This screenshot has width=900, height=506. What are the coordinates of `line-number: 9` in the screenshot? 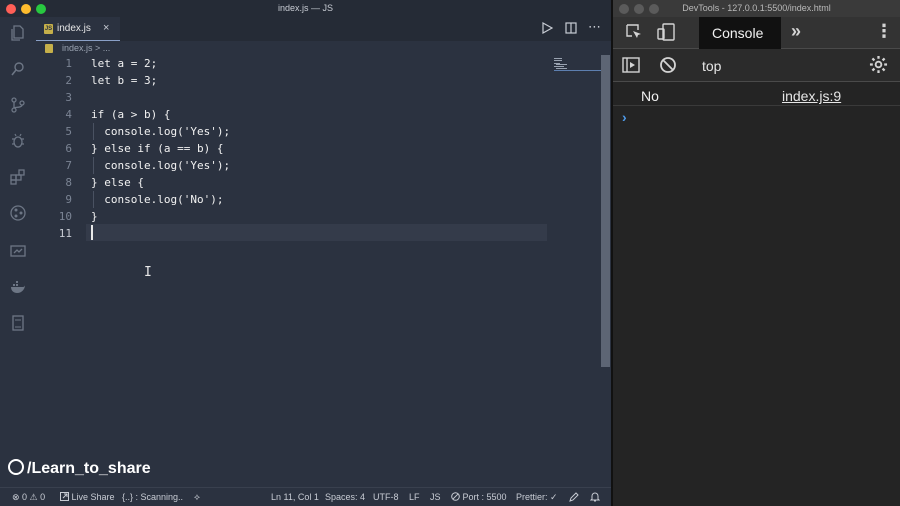 It's located at (68, 199).